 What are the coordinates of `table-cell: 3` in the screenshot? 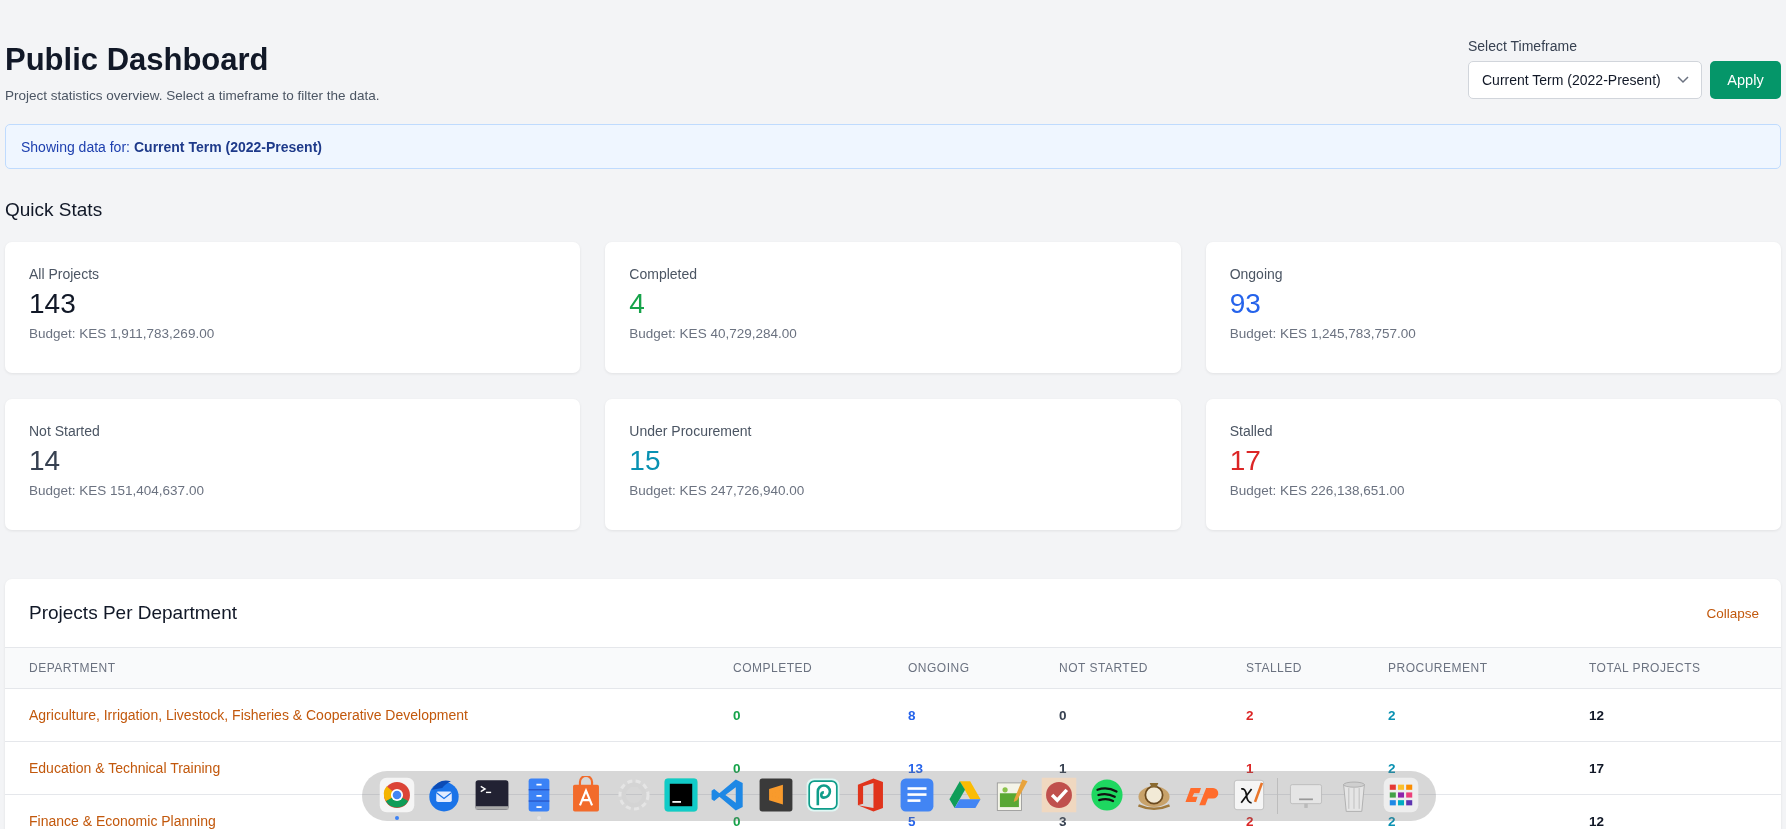 It's located at (1063, 821).